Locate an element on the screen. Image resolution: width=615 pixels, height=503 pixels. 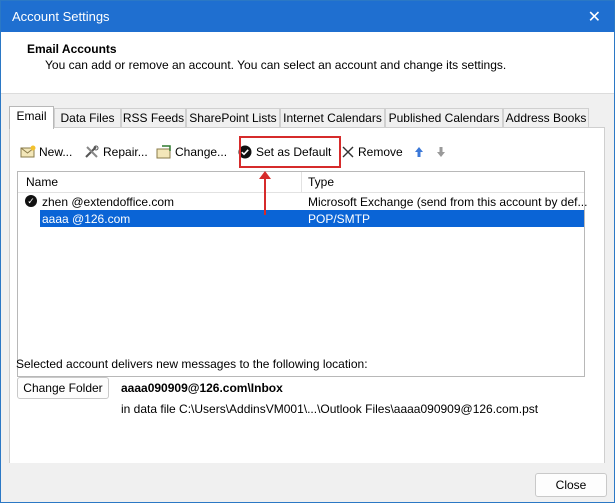
list-header: Name Type is located at coordinates (301, 182).